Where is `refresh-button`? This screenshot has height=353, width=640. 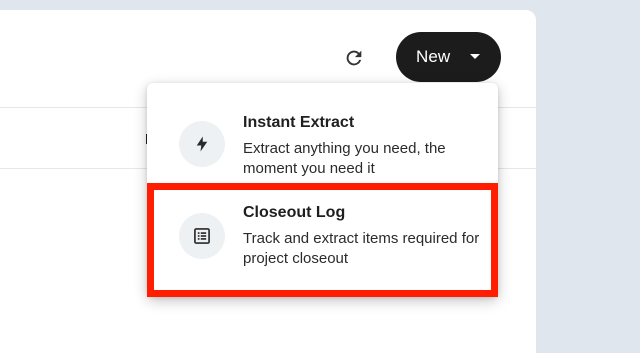
refresh-button is located at coordinates (354, 58).